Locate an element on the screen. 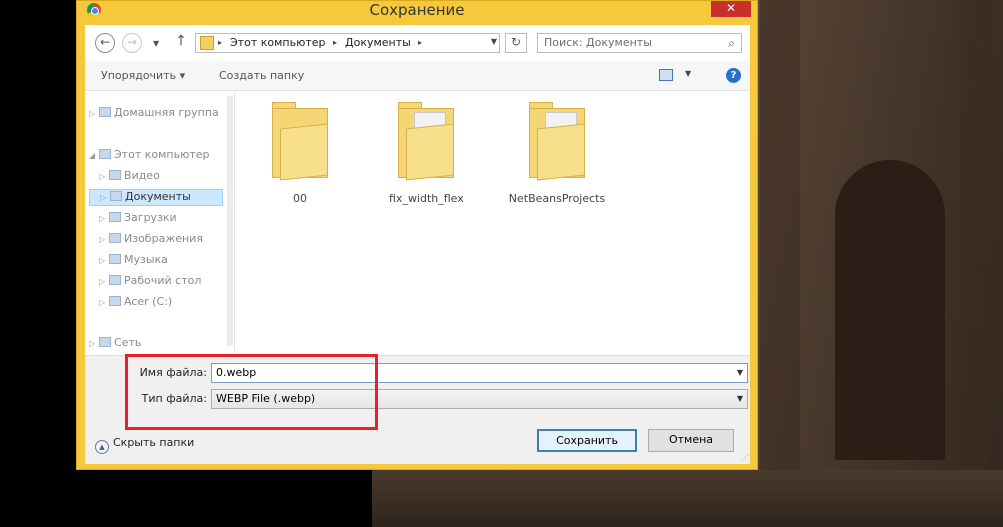  computer-icon is located at coordinates (105, 154).